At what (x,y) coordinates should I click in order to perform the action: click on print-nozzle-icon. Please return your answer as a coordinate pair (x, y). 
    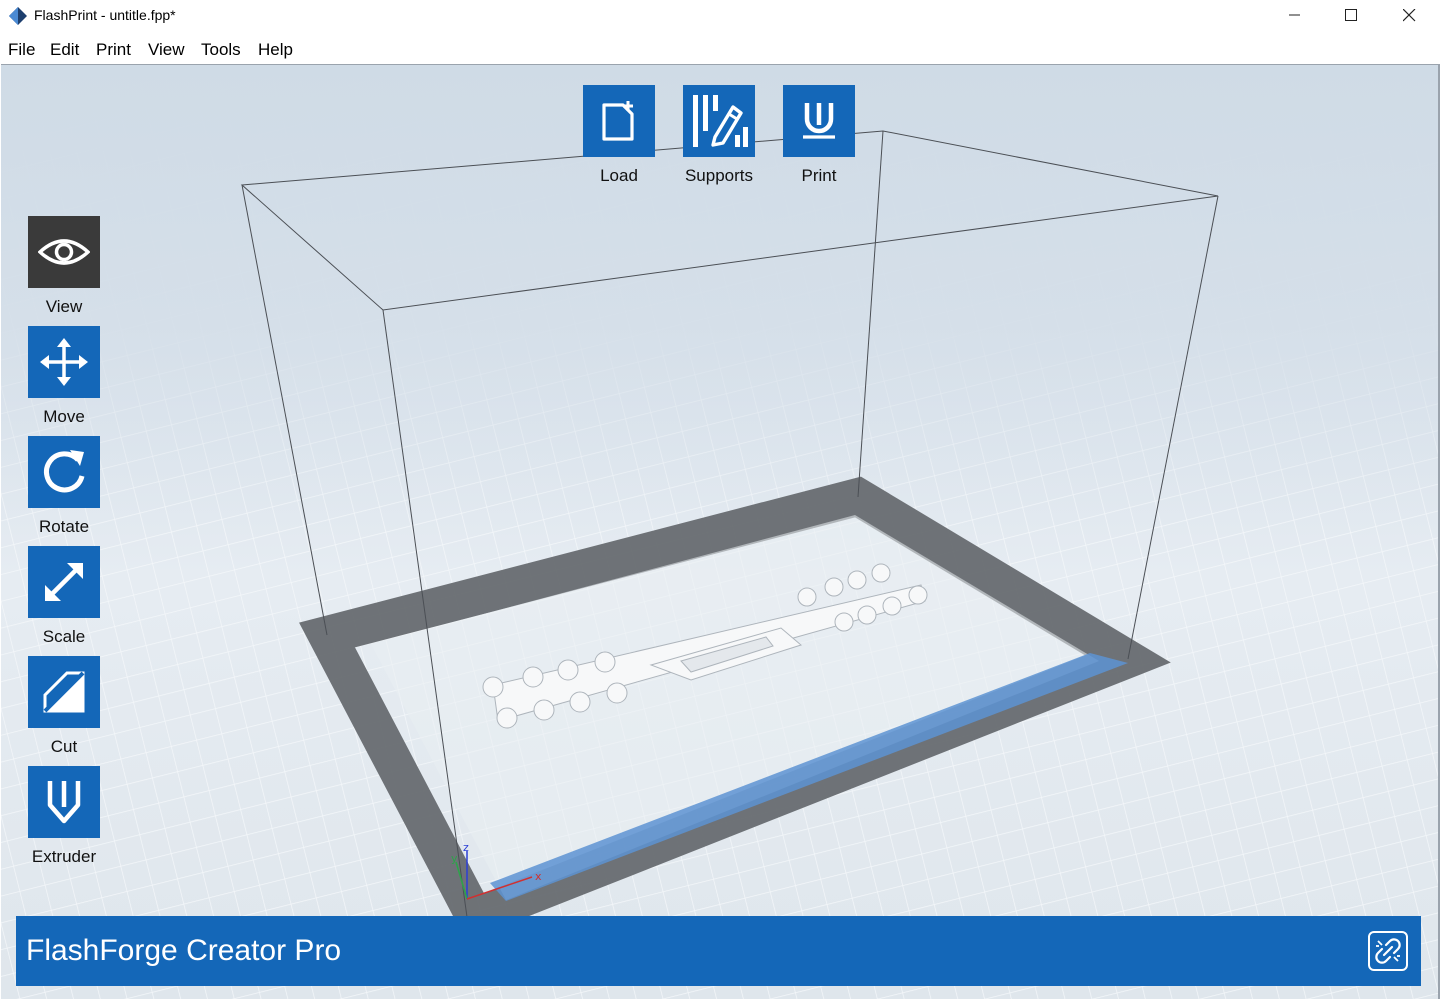
    Looking at the image, I should click on (819, 121).